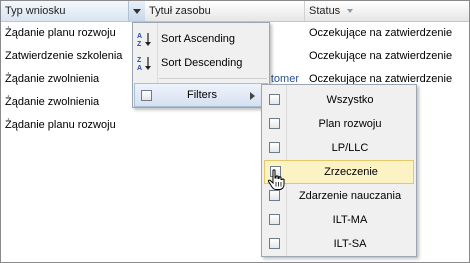 The width and height of the screenshot is (470, 263). I want to click on column-header-request-type: Typ wniosku, so click(73, 11).